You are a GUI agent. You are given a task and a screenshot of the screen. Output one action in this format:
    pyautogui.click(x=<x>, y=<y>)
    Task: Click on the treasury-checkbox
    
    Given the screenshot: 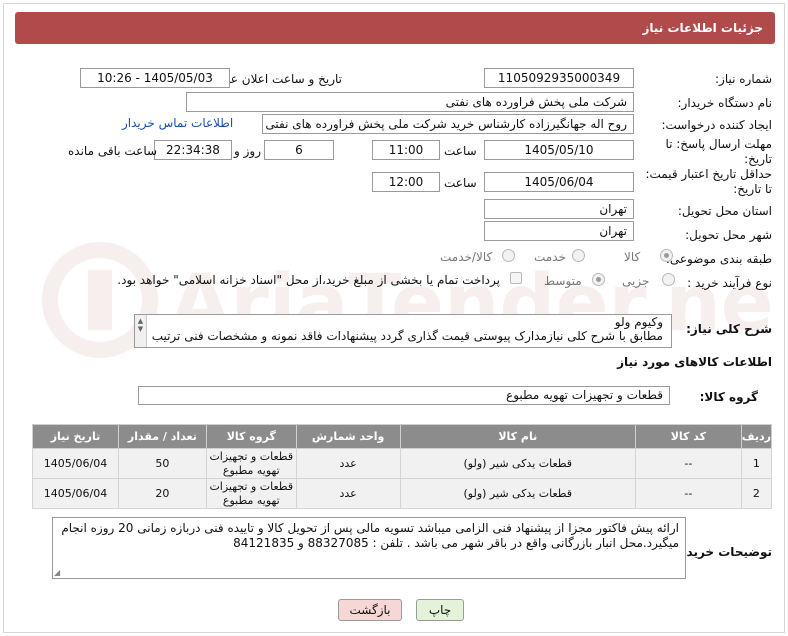 What is the action you would take?
    pyautogui.click(x=516, y=278)
    